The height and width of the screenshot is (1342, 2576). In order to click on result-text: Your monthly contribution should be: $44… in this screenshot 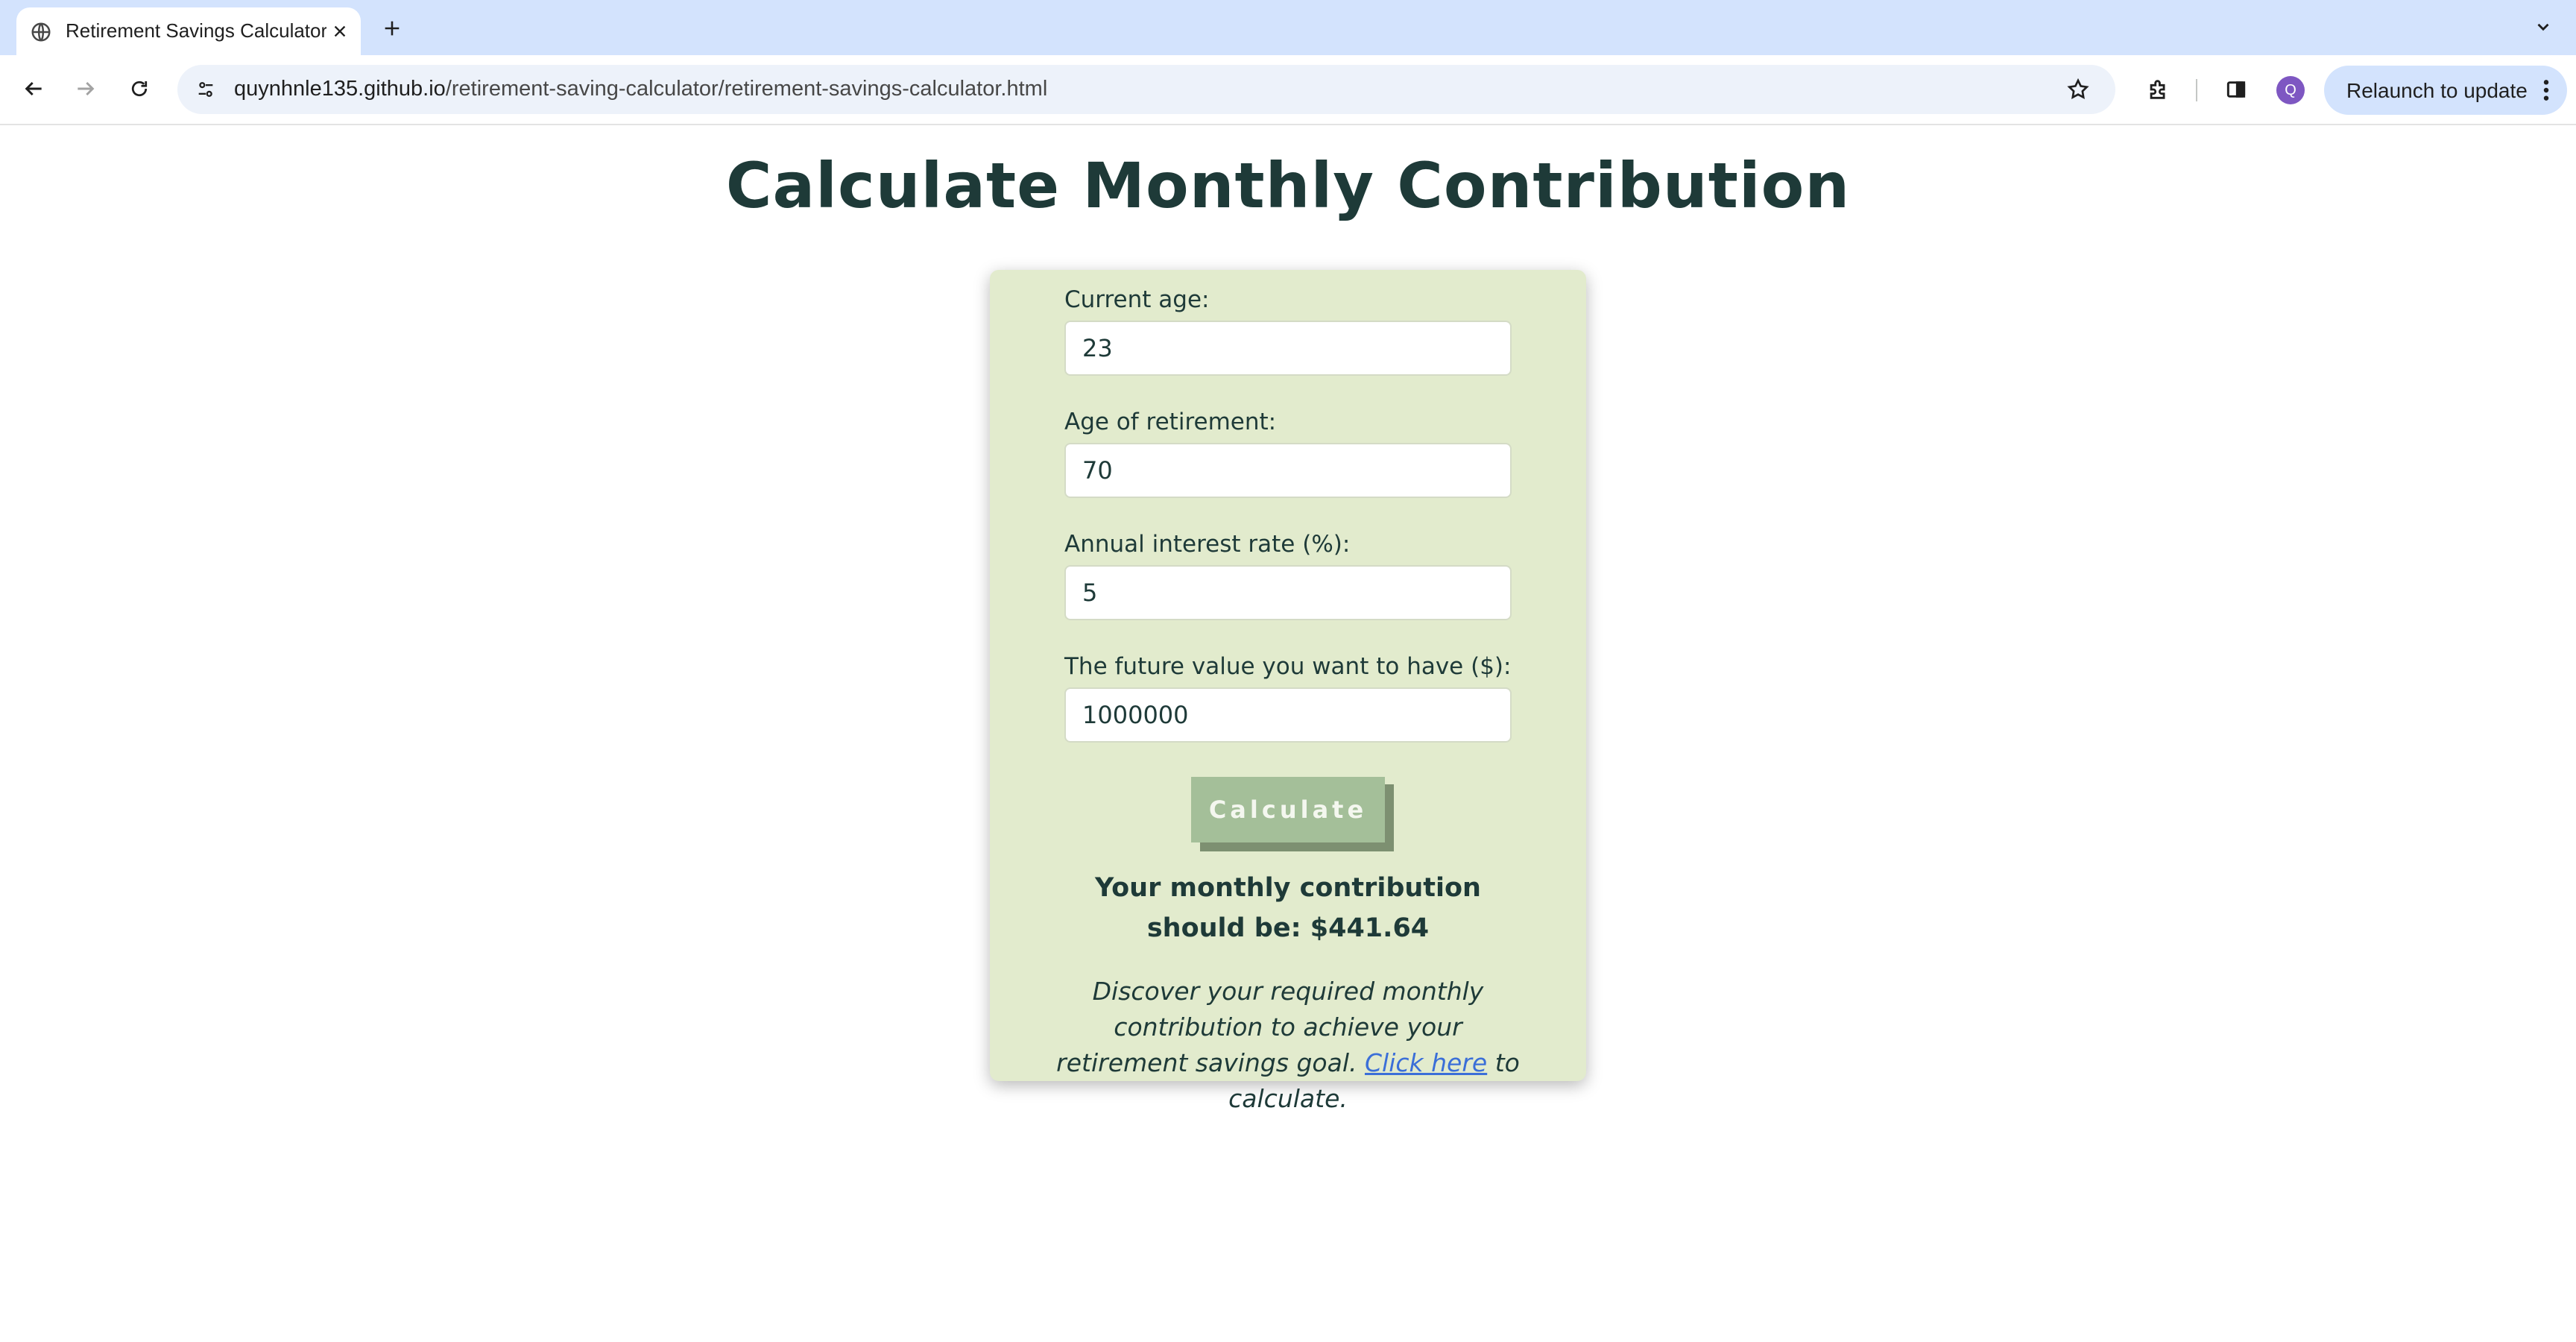, I will do `click(1288, 908)`.